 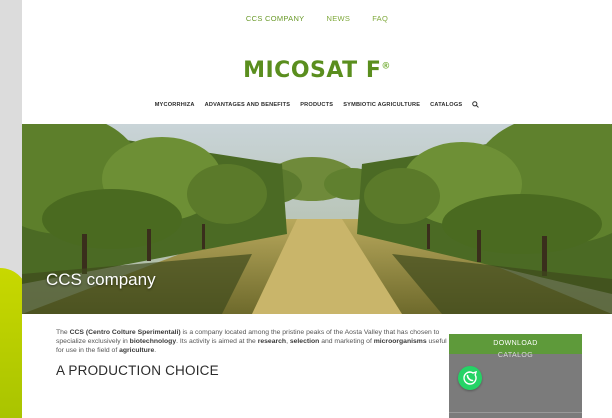 What do you see at coordinates (338, 18) in the screenshot?
I see `nav-news: NEWS` at bounding box center [338, 18].